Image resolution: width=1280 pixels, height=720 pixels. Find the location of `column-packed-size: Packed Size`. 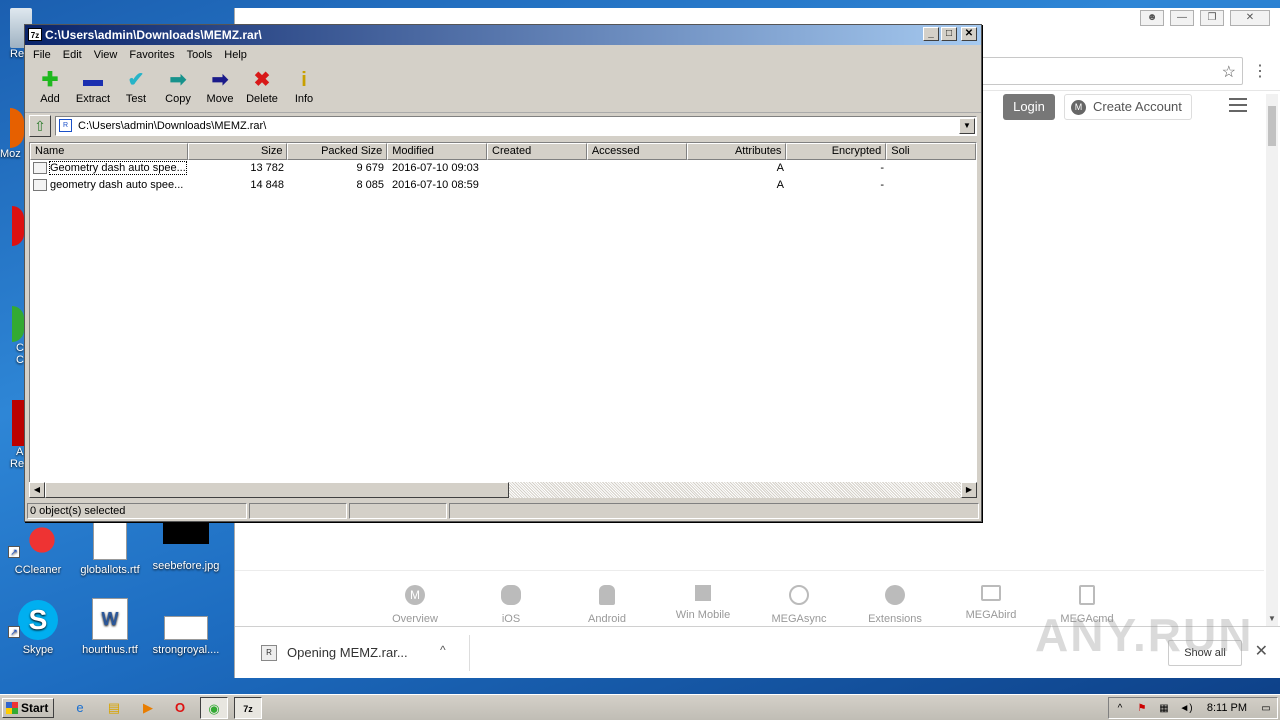

column-packed-size: Packed Size is located at coordinates (337, 151).